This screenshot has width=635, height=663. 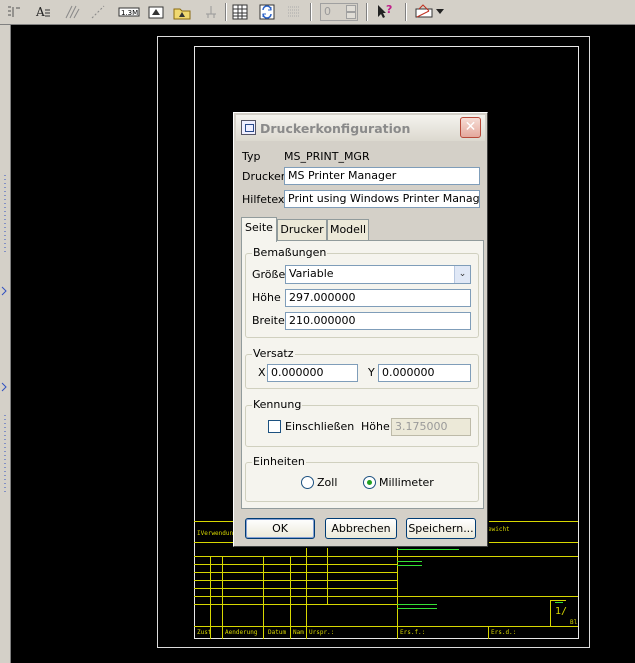 I want to click on type-value: MS_PRINT_MGR, so click(x=327, y=156).